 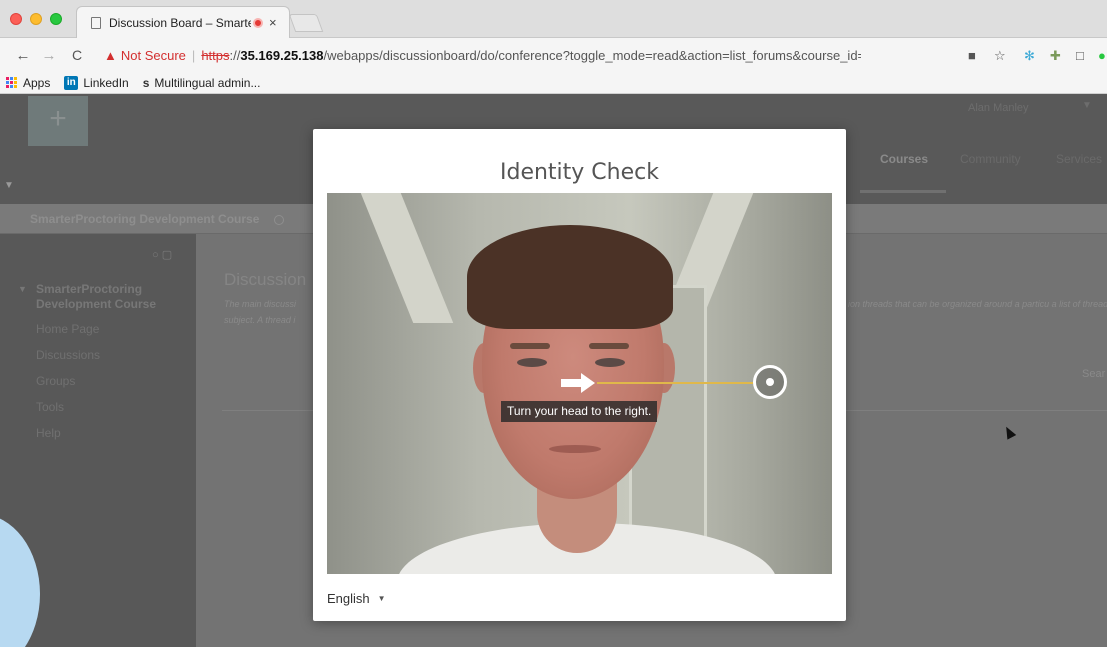 What do you see at coordinates (77, 55) in the screenshot?
I see `reload-icon: C` at bounding box center [77, 55].